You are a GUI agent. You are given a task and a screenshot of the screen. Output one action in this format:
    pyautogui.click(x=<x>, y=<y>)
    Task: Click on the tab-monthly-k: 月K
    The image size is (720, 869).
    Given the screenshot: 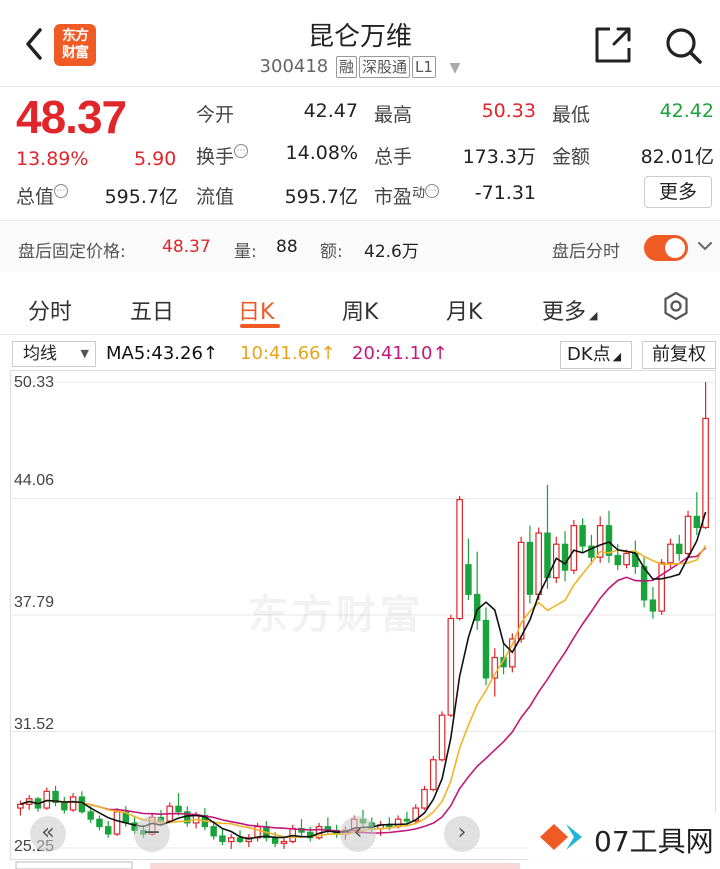 What is the action you would take?
    pyautogui.click(x=464, y=310)
    